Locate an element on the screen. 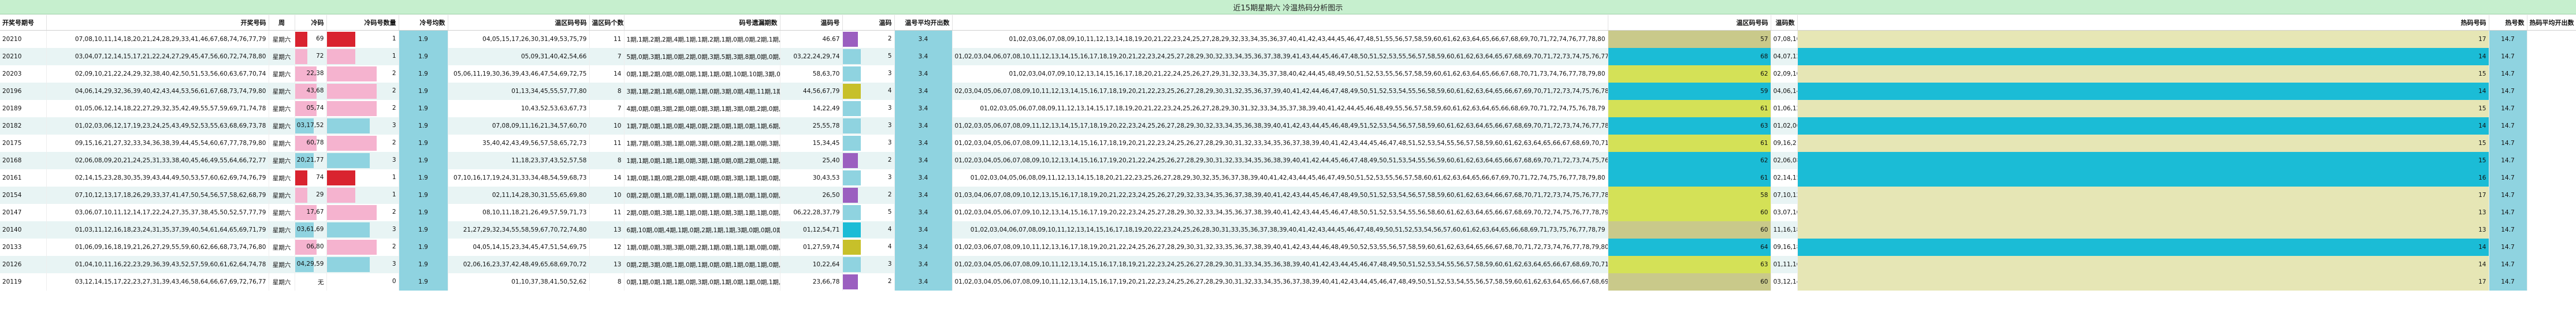 This screenshot has width=2576, height=331. hot-zone-count-cell: 59 is located at coordinates (1689, 91).